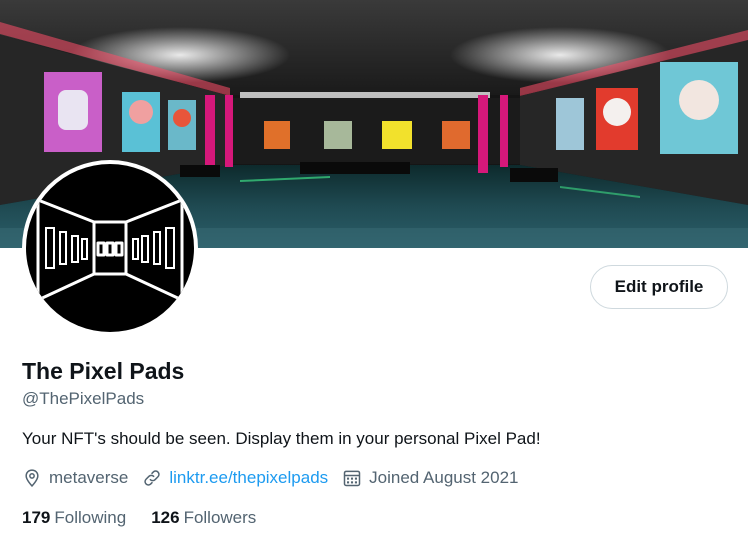 Image resolution: width=748 pixels, height=552 pixels. Describe the element at coordinates (352, 478) in the screenshot. I see `calendar-icon` at that location.